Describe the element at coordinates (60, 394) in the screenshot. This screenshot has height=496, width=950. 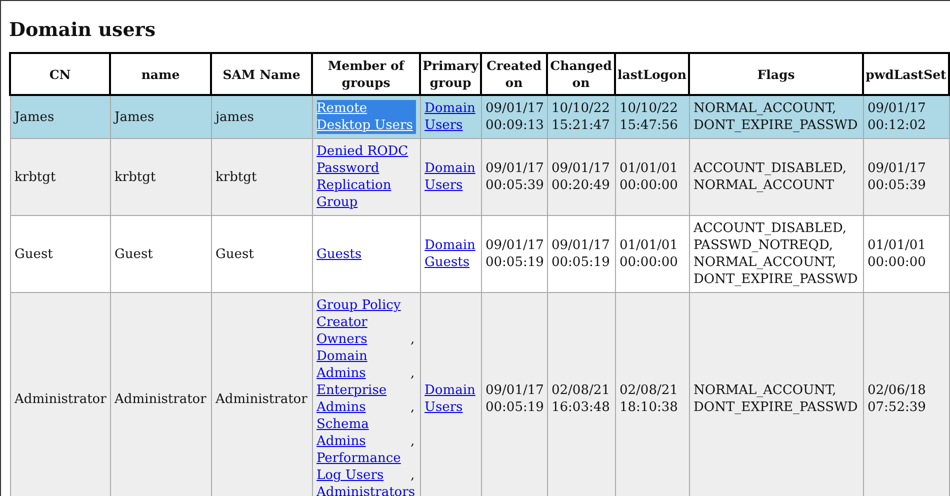
I see `table-cell: Administrator` at that location.